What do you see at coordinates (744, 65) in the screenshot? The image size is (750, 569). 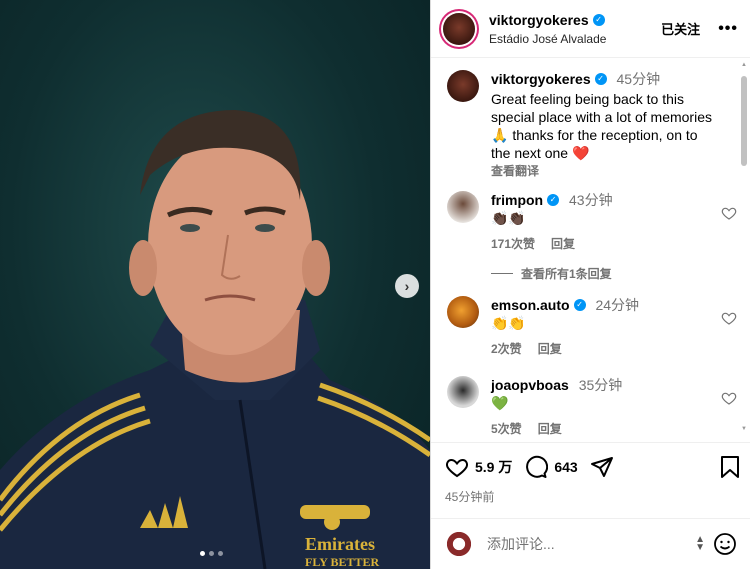 I see `scroll-up-icon: ▲` at bounding box center [744, 65].